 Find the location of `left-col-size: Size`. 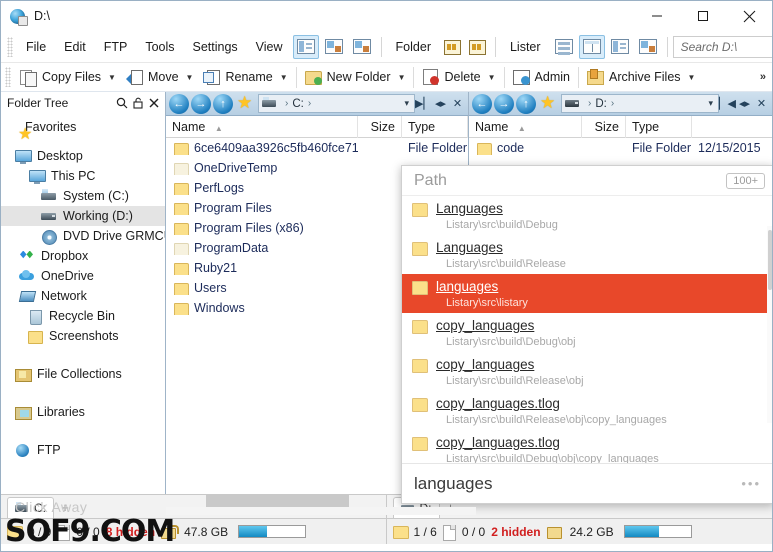

left-col-size: Size is located at coordinates (380, 126).